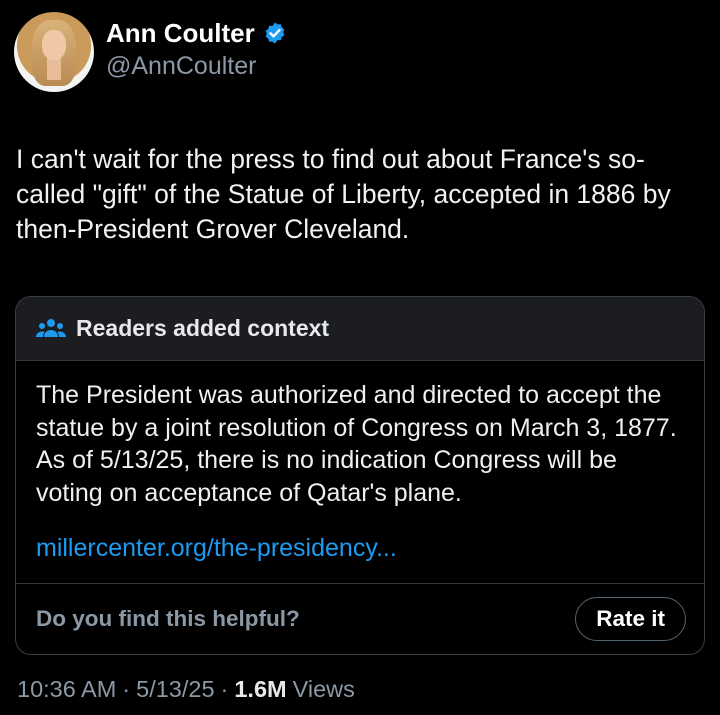 The height and width of the screenshot is (715, 720). What do you see at coordinates (324, 689) in the screenshot?
I see `views-label: Views` at bounding box center [324, 689].